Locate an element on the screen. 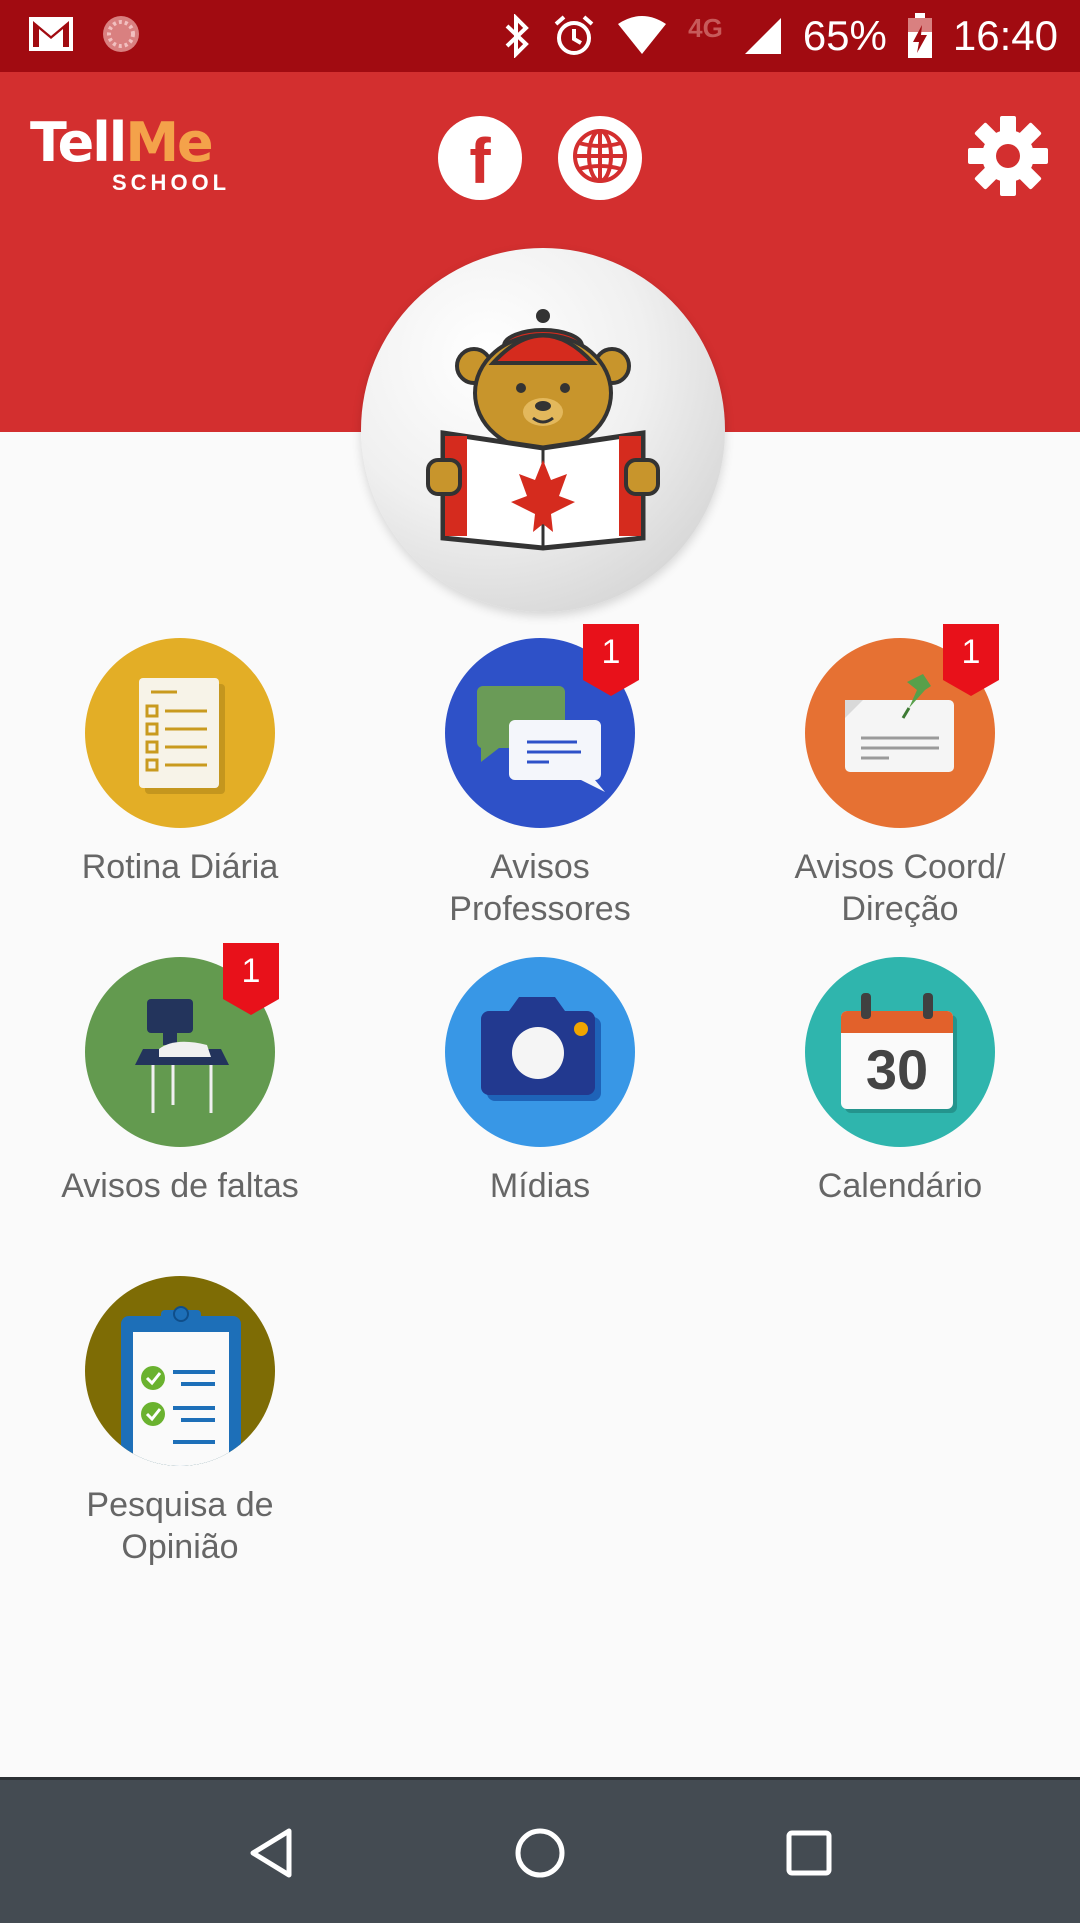 The image size is (1080, 1923). menu-label-line: Opinião is located at coordinates (180, 1547).